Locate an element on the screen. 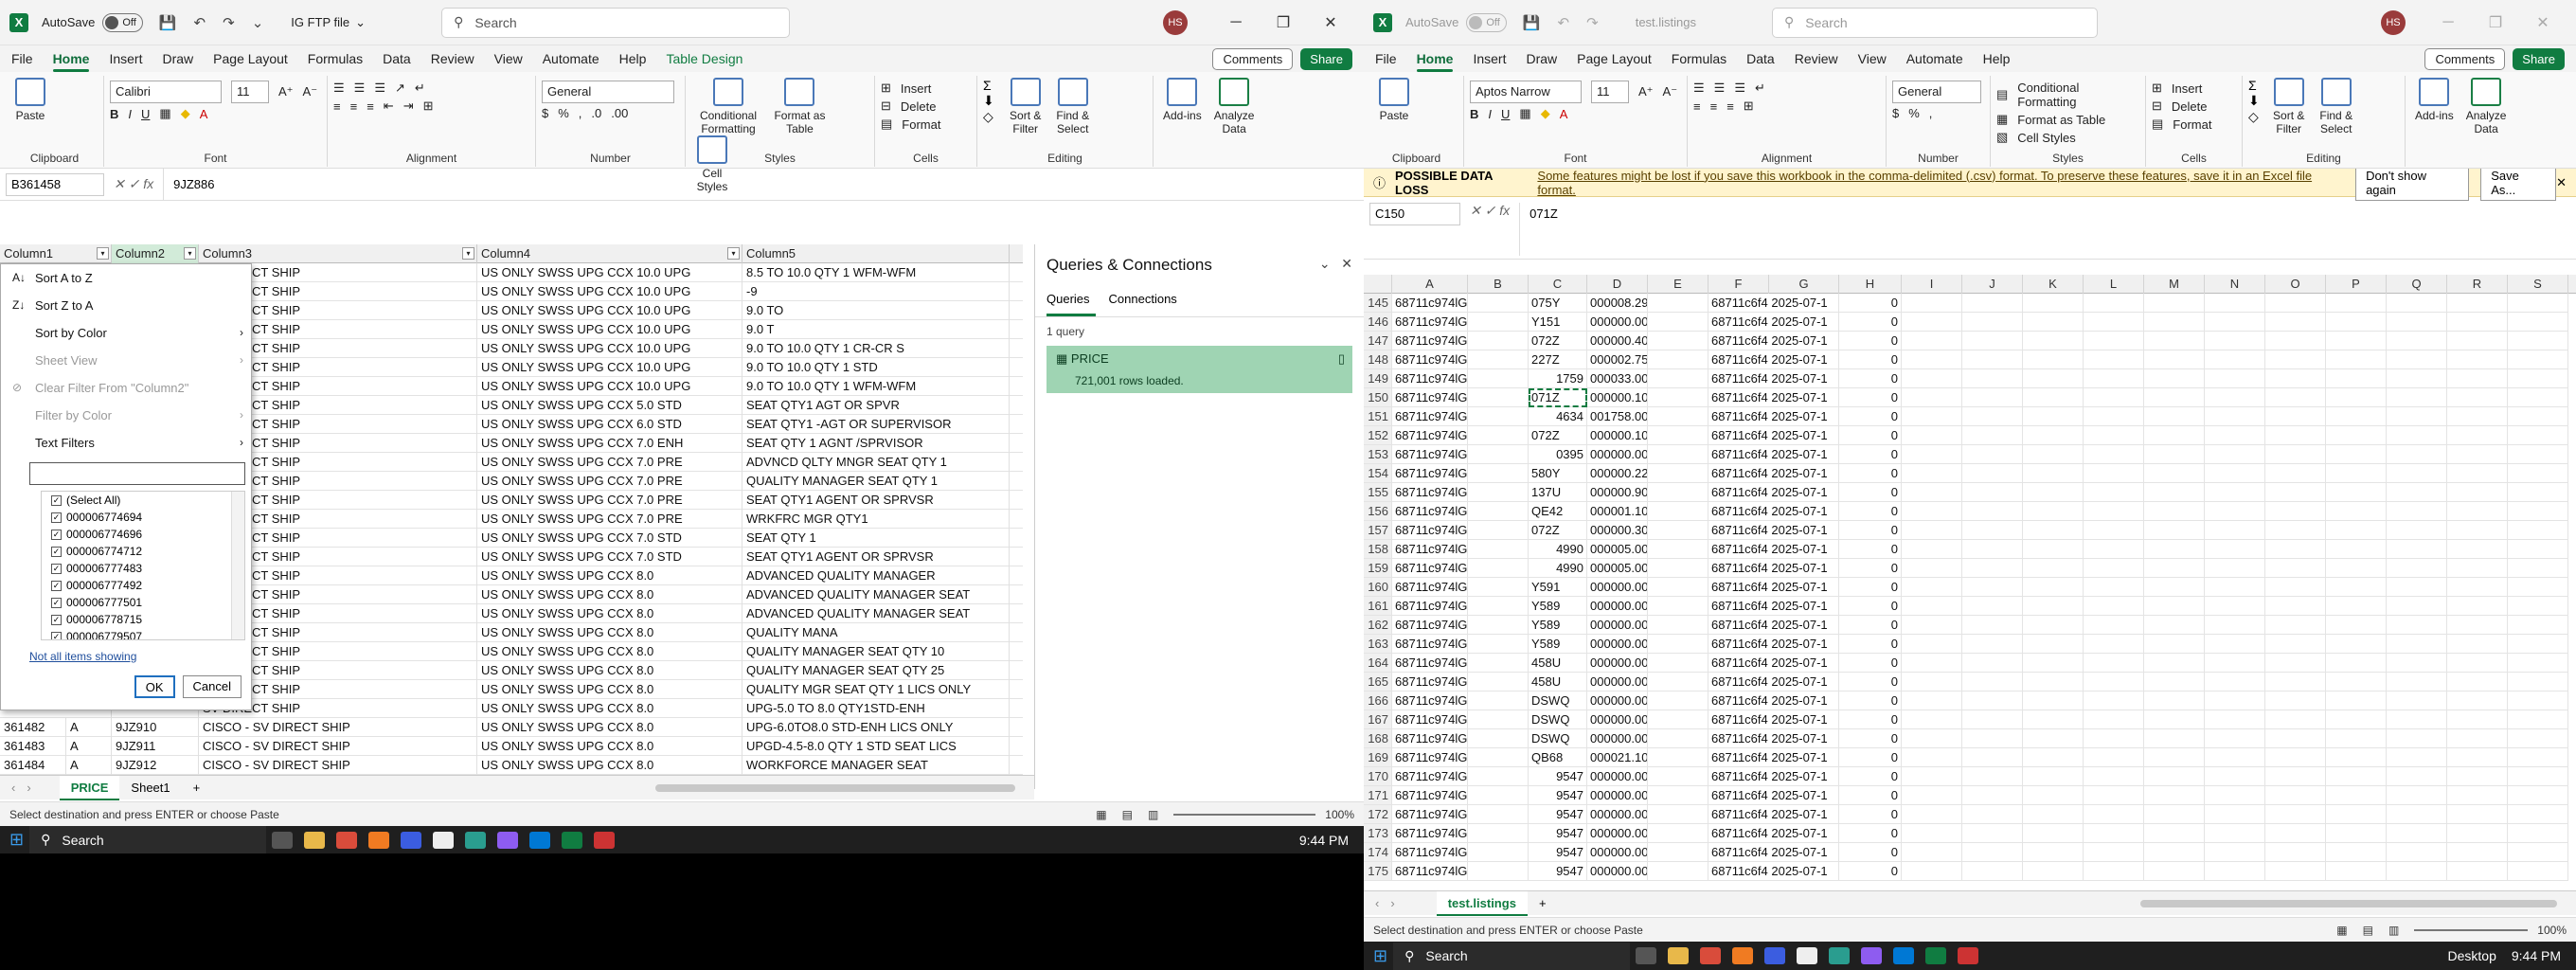 This screenshot has height=970, width=2576. table-cell: -9 is located at coordinates (876, 291).